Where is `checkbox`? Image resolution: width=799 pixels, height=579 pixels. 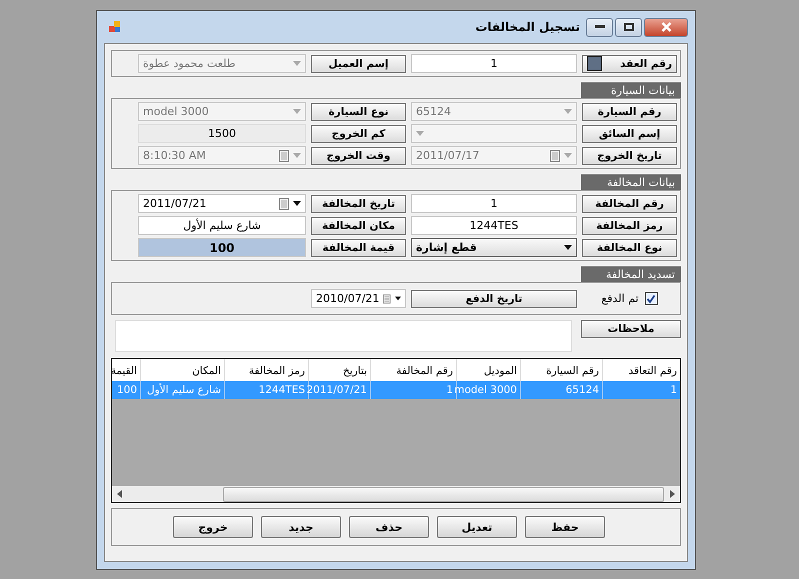 checkbox is located at coordinates (651, 298).